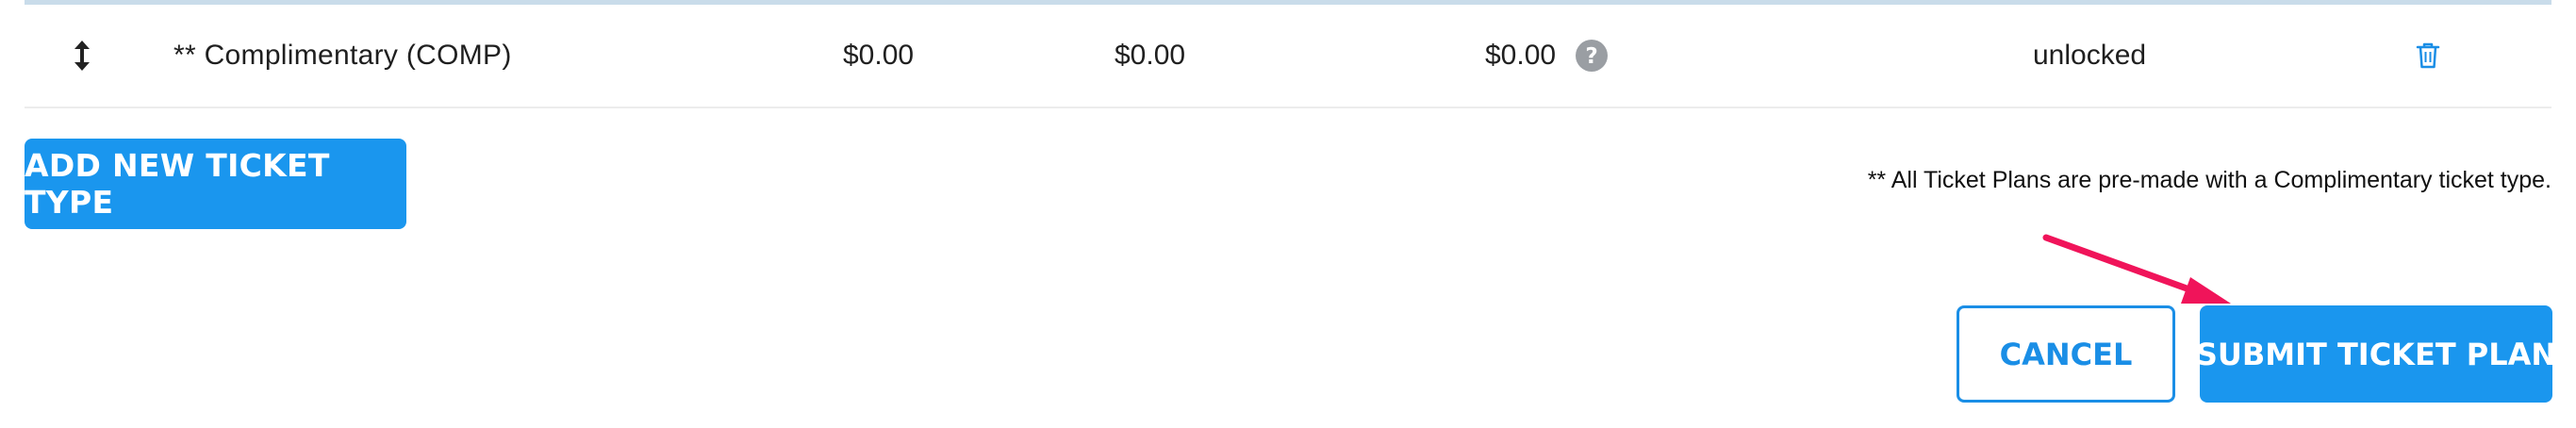 This screenshot has height=428, width=2576. Describe the element at coordinates (2090, 55) in the screenshot. I see `ticket-status: unlocked` at that location.